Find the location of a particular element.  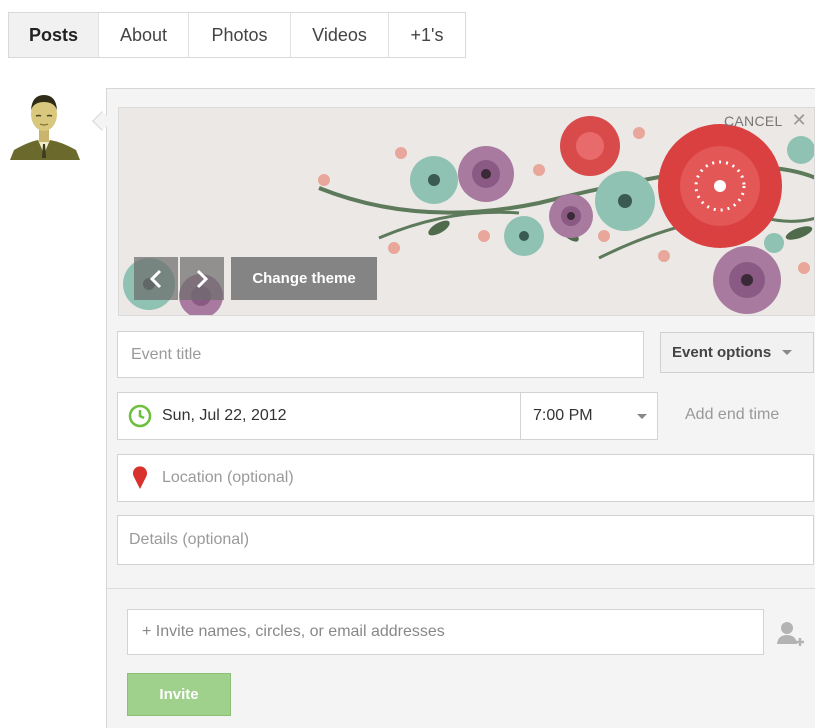

tab-about: About is located at coordinates (144, 35).